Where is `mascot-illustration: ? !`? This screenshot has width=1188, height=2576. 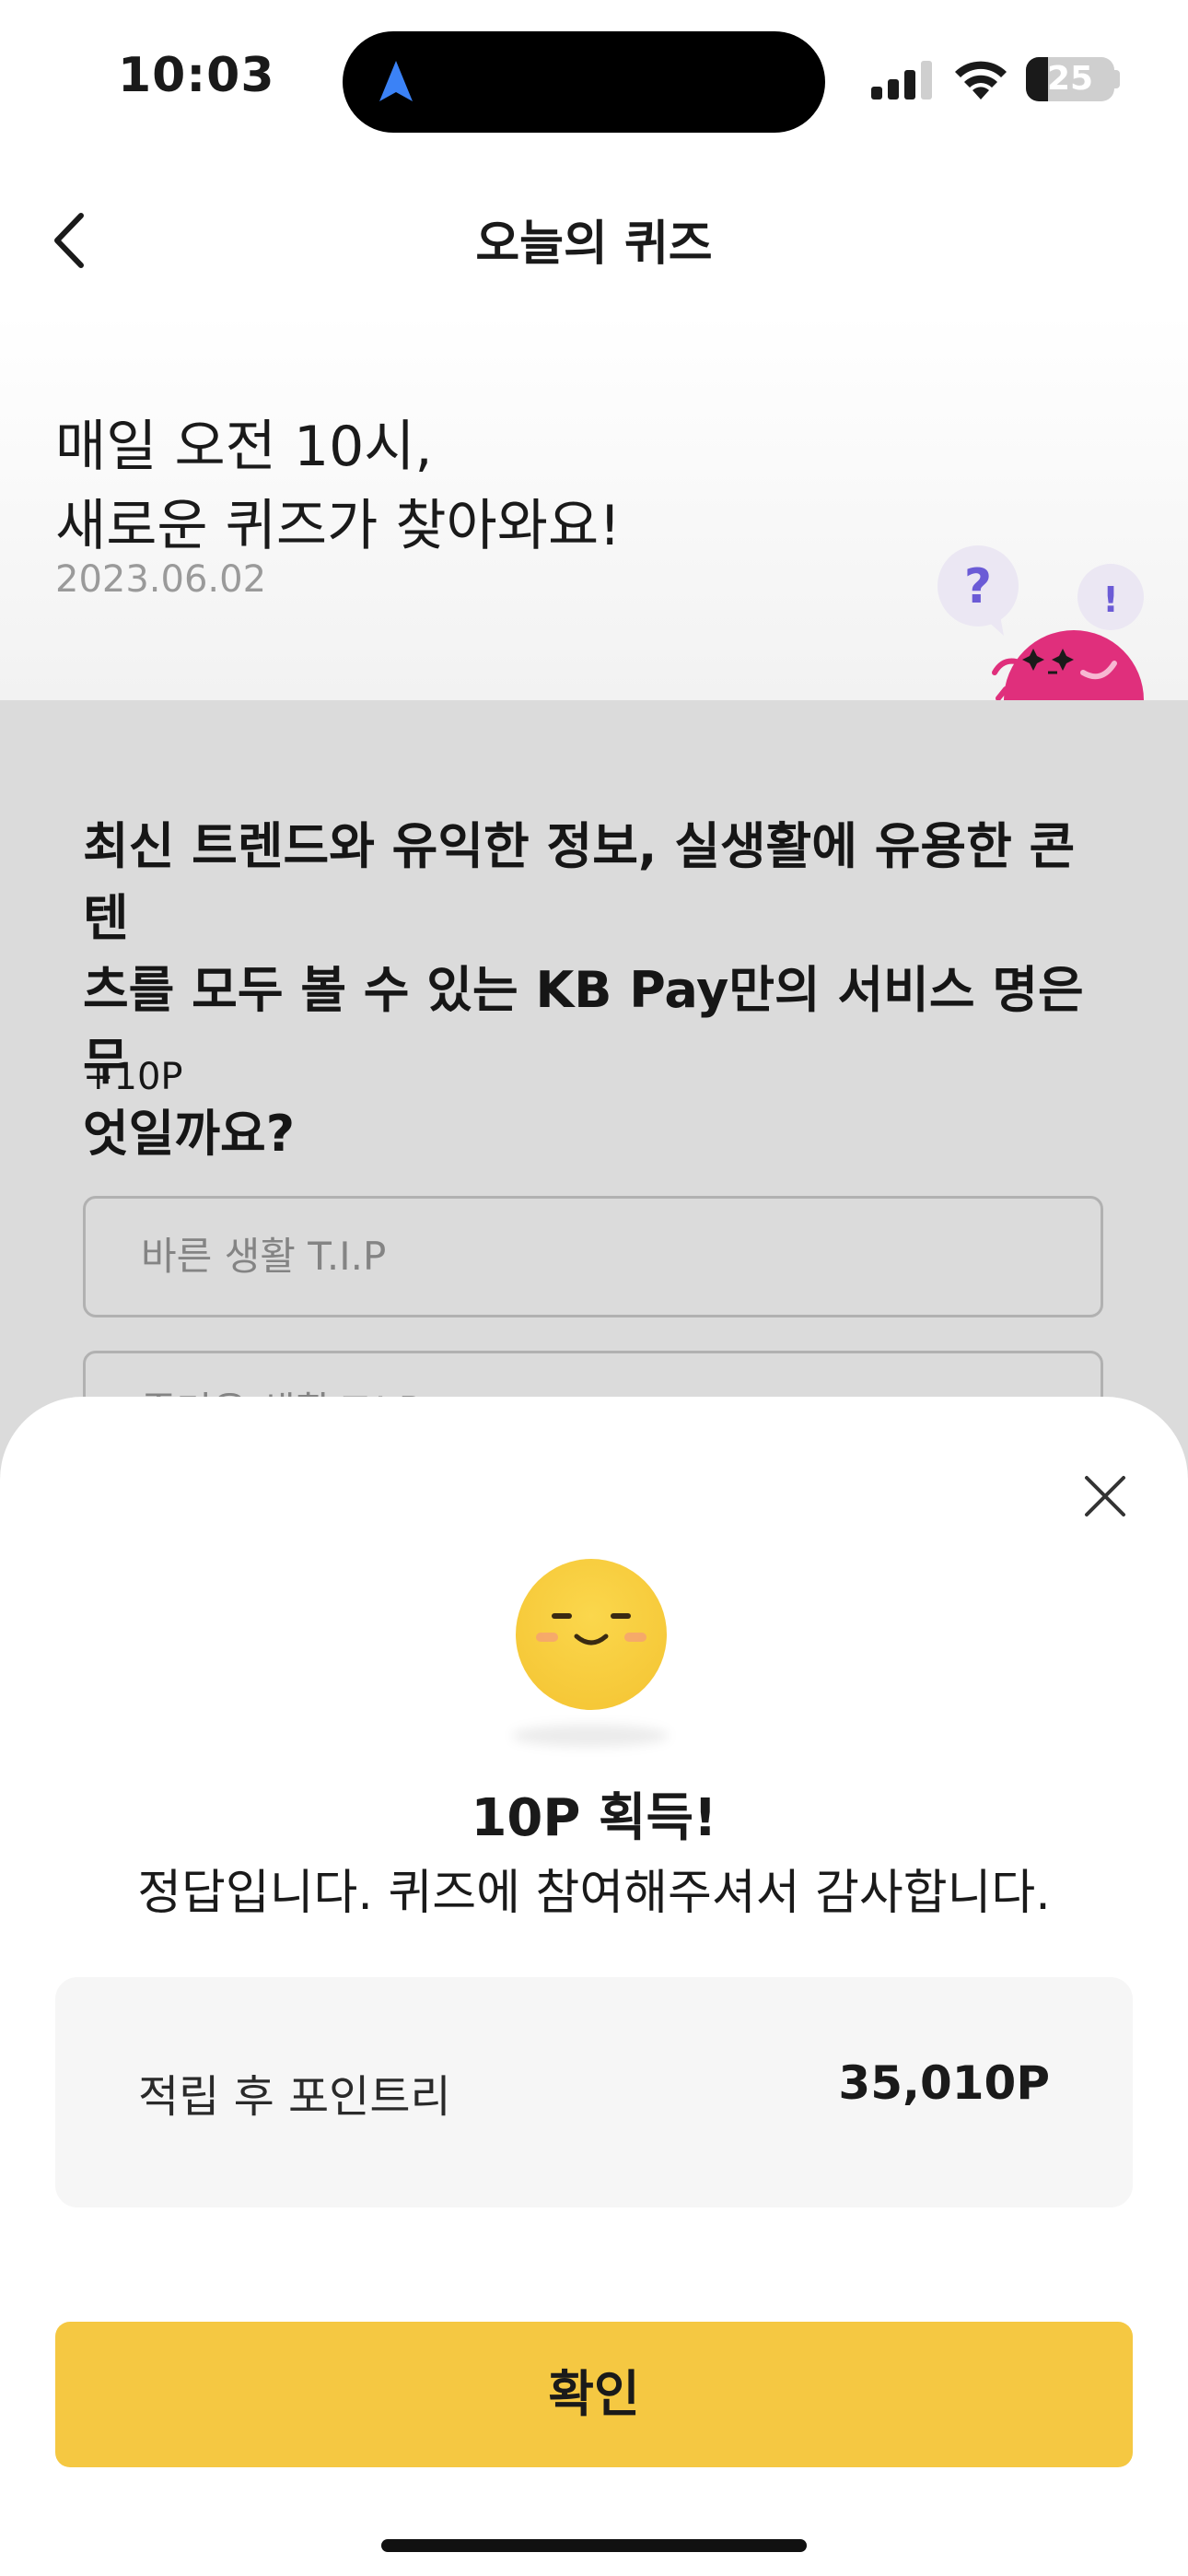 mascot-illustration: ? ! is located at coordinates (1041, 622).